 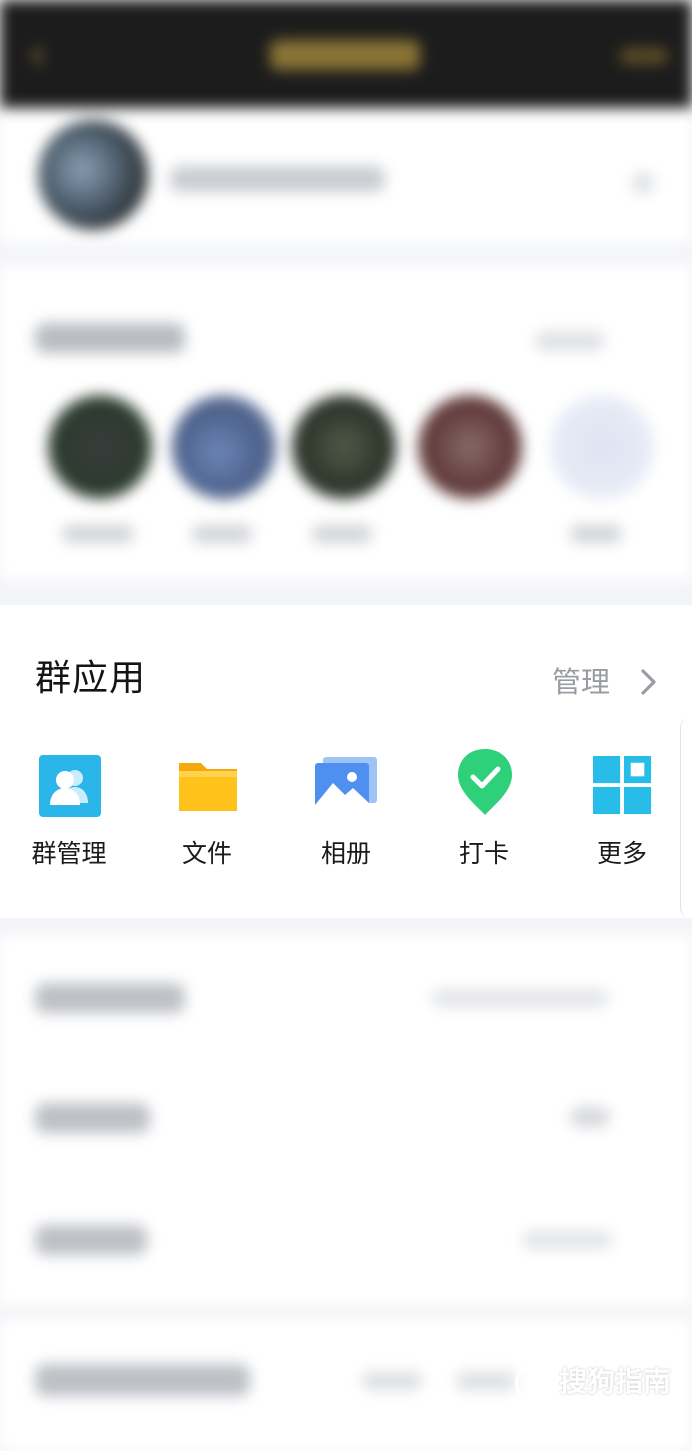 I want to click on group-profile-row, so click(x=346, y=175).